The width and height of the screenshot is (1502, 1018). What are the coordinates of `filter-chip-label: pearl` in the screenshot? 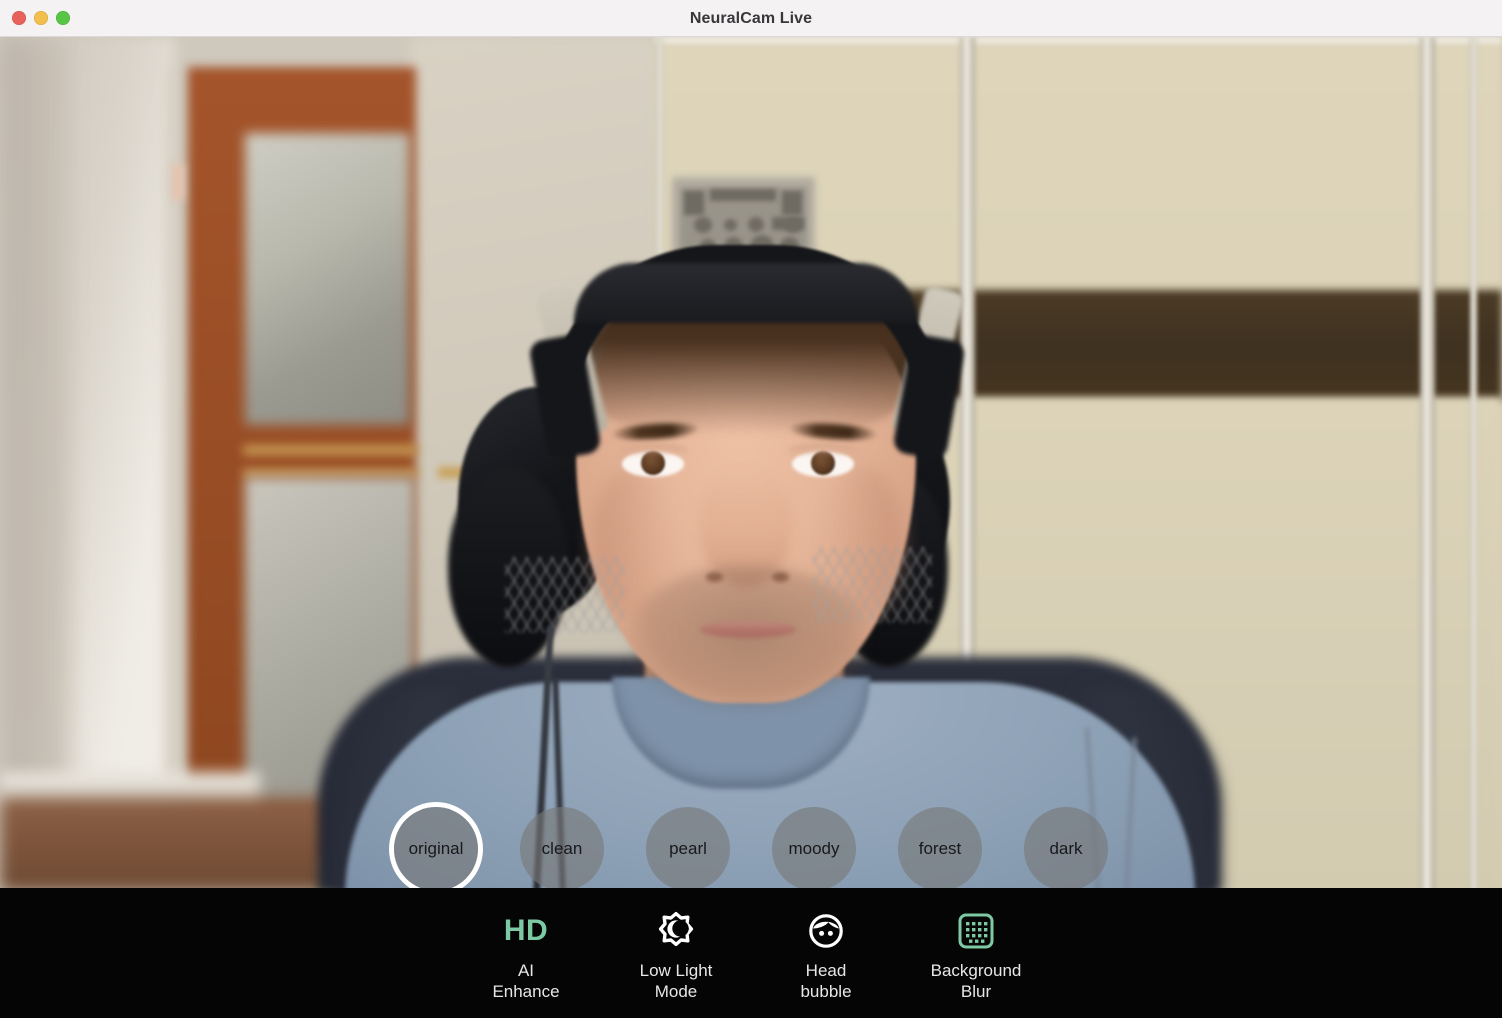 It's located at (688, 848).